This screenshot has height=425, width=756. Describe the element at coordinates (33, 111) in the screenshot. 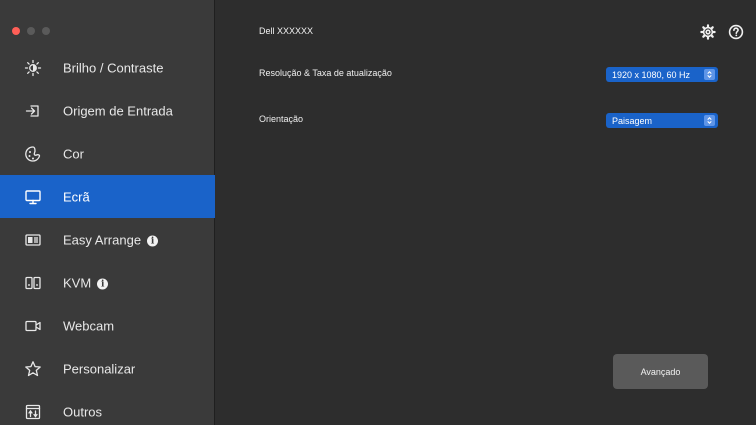

I see `input-source-icon` at that location.